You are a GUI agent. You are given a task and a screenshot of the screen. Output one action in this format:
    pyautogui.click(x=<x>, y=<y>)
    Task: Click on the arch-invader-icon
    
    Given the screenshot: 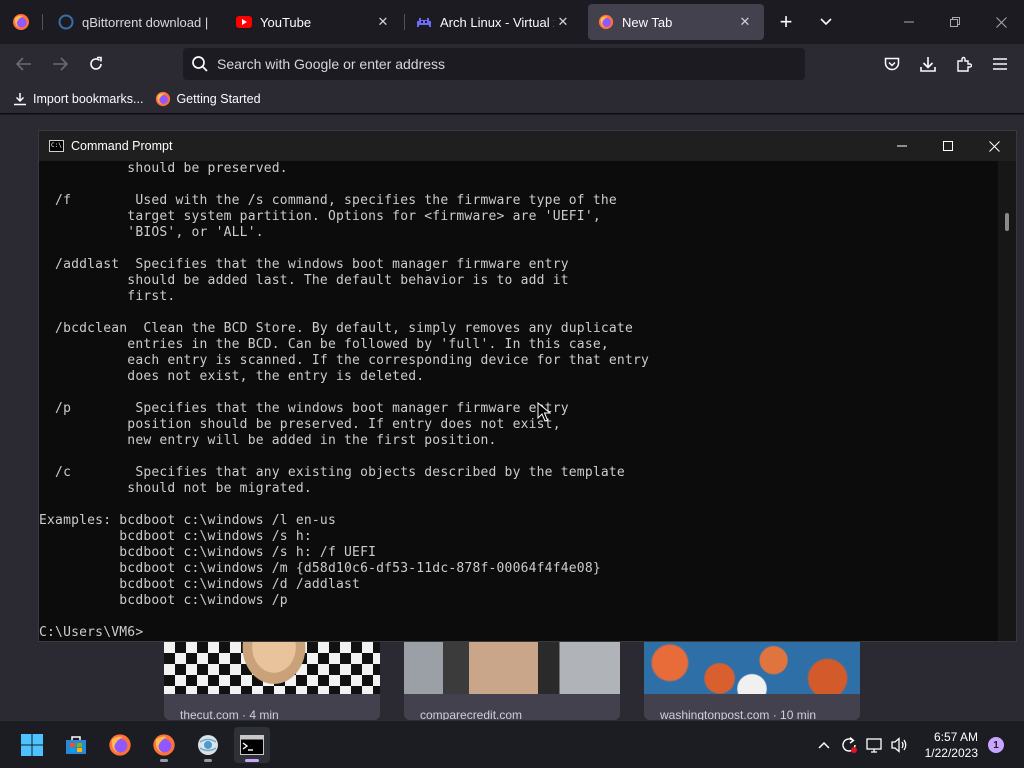 What is the action you would take?
    pyautogui.click(x=424, y=22)
    